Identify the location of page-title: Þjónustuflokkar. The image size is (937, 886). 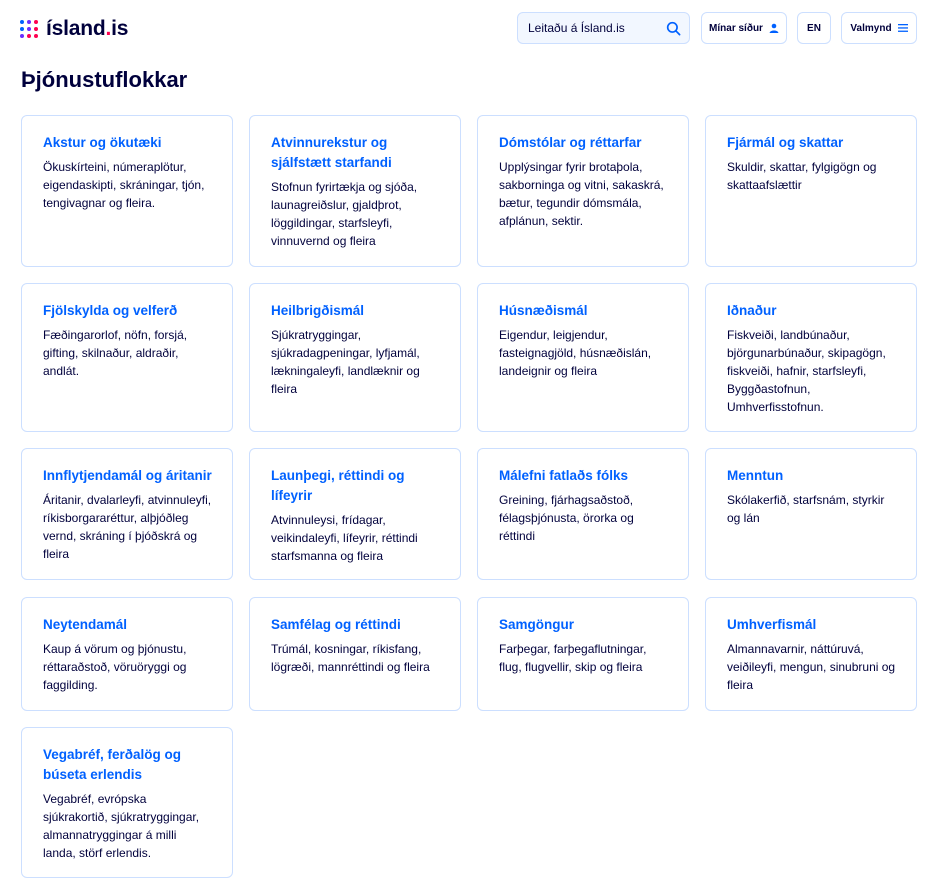
(104, 79).